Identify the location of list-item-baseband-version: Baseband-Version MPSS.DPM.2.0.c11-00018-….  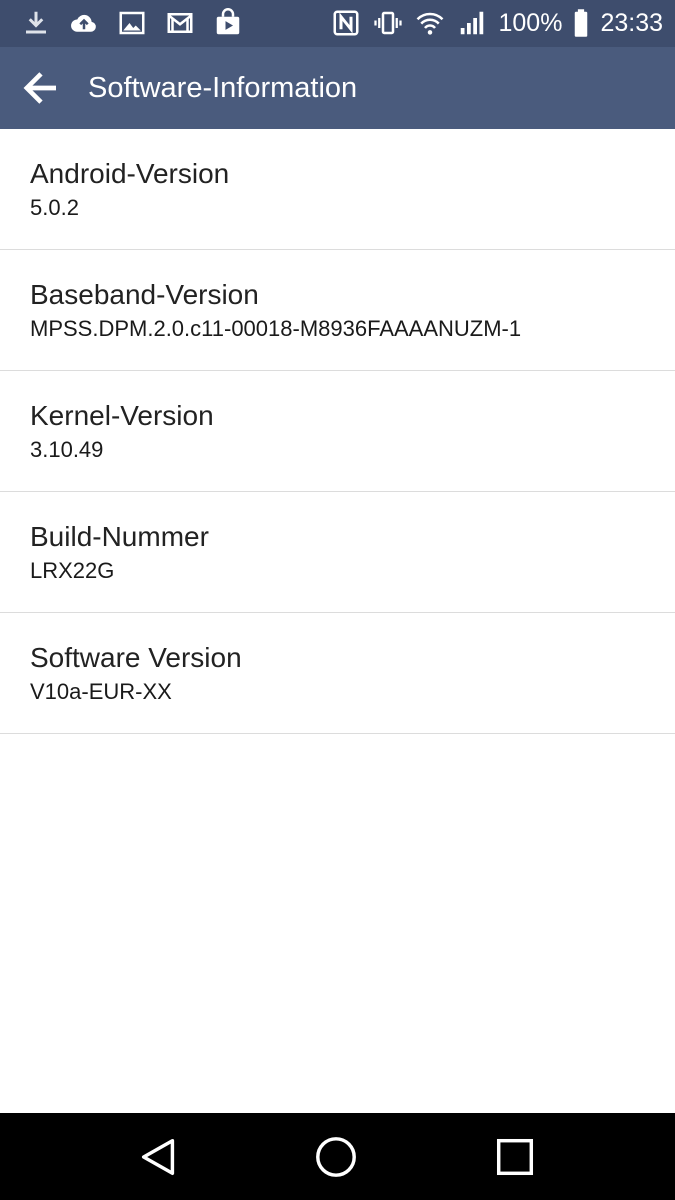
(337, 310).